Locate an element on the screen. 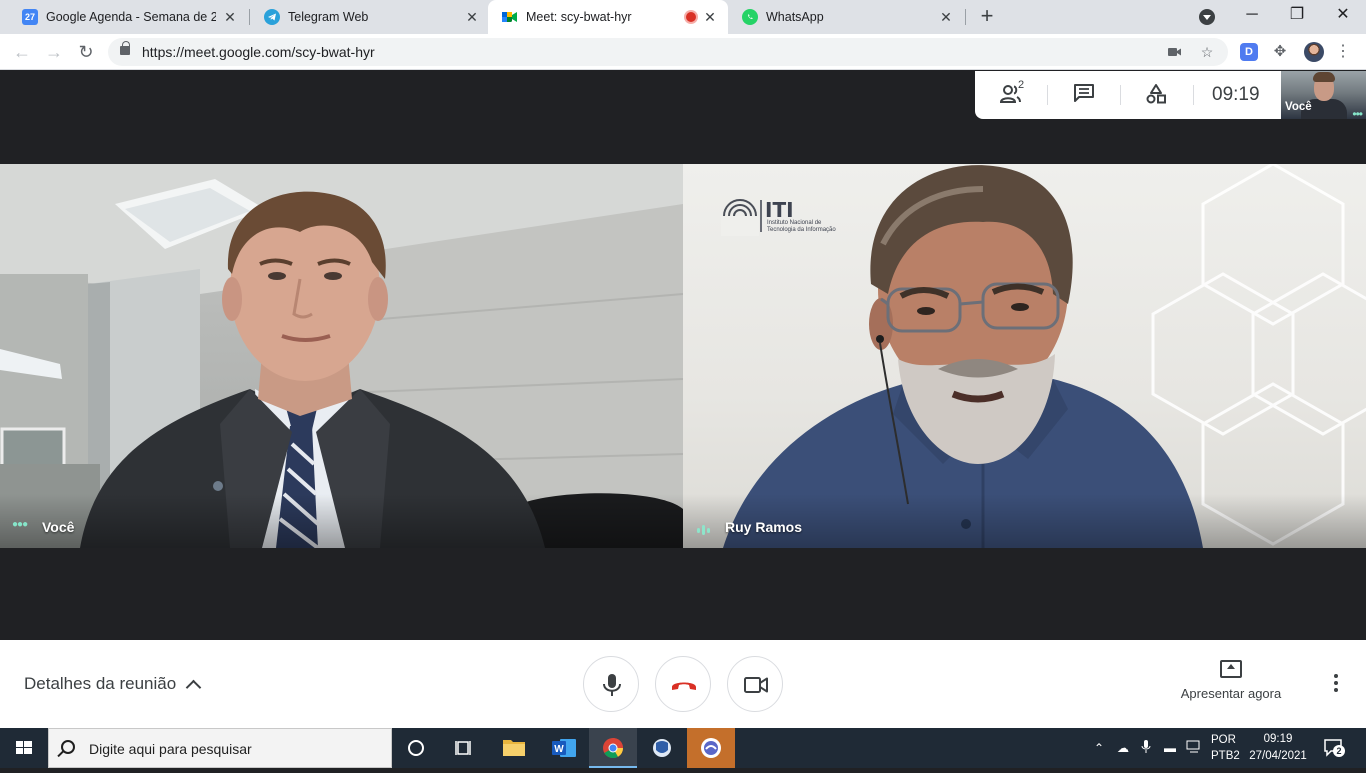  chat-button is located at coordinates (1086, 95).